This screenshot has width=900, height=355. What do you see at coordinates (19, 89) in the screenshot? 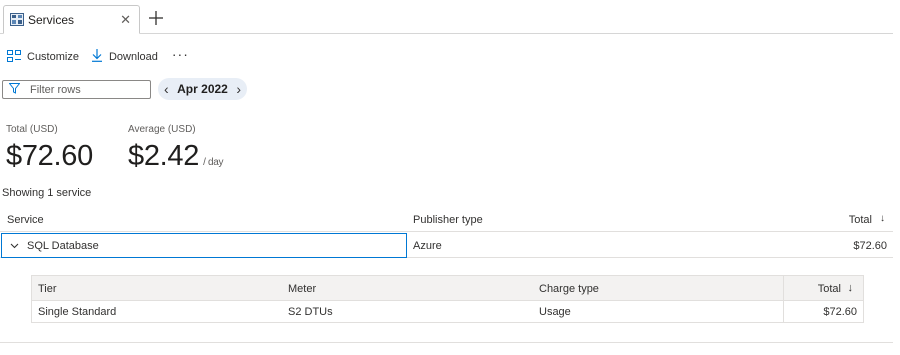
I see `filter-icon` at bounding box center [19, 89].